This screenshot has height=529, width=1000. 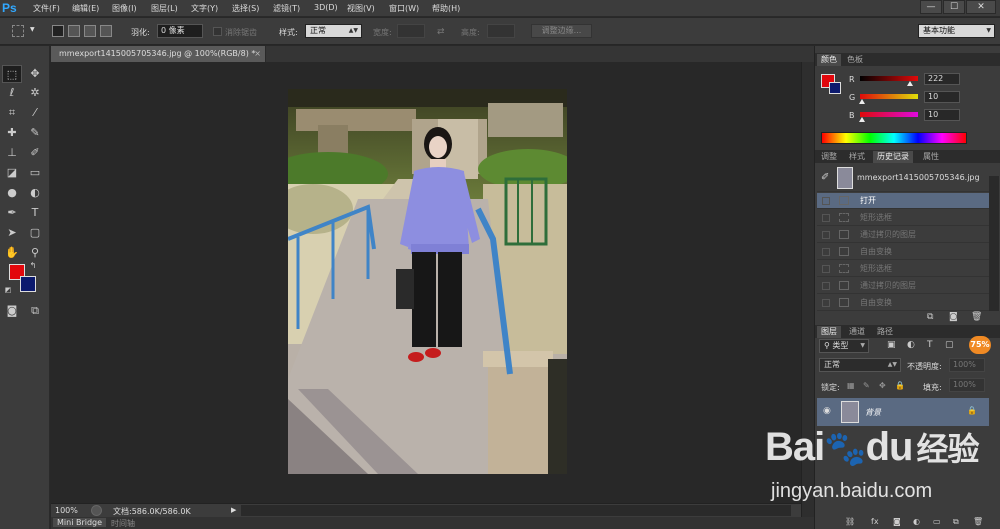 I want to click on background-color-swatch, so click(x=28, y=284).